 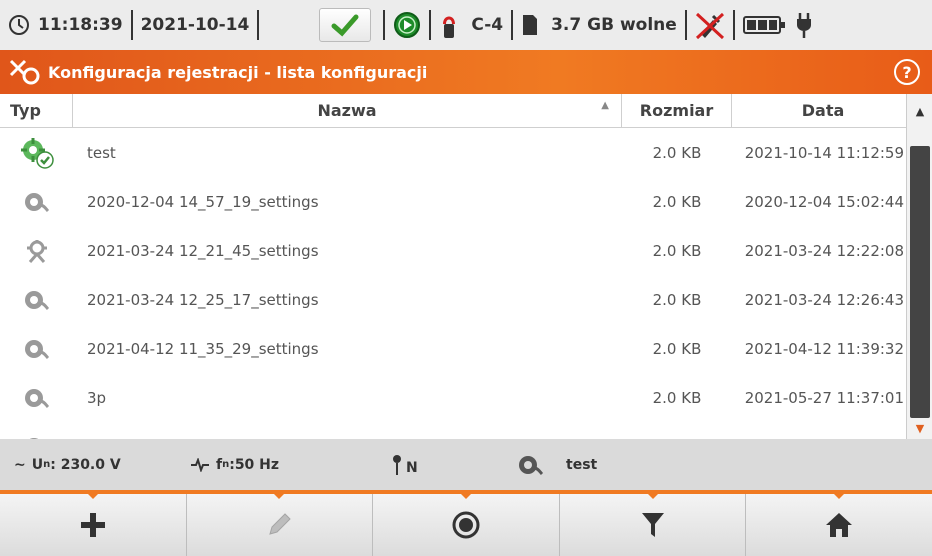 I want to click on config-name: 2021-03-24 12_21_45_settings, so click(x=203, y=250).